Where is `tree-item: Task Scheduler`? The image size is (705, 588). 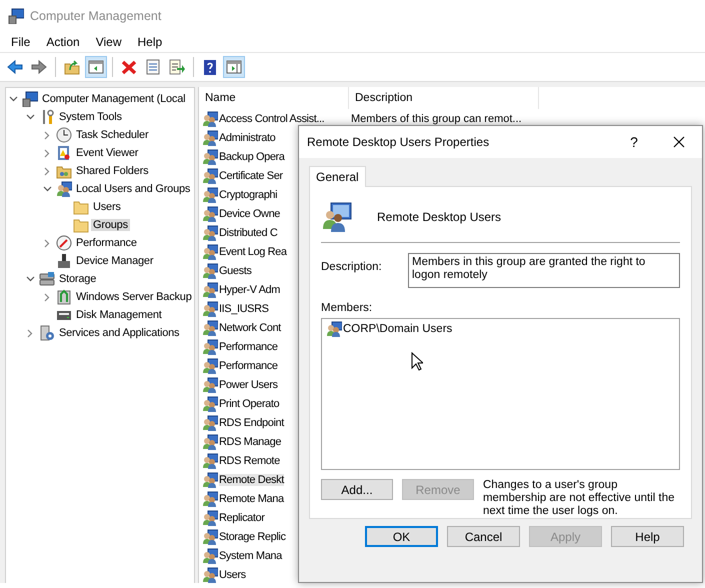
tree-item: Task Scheduler is located at coordinates (112, 135).